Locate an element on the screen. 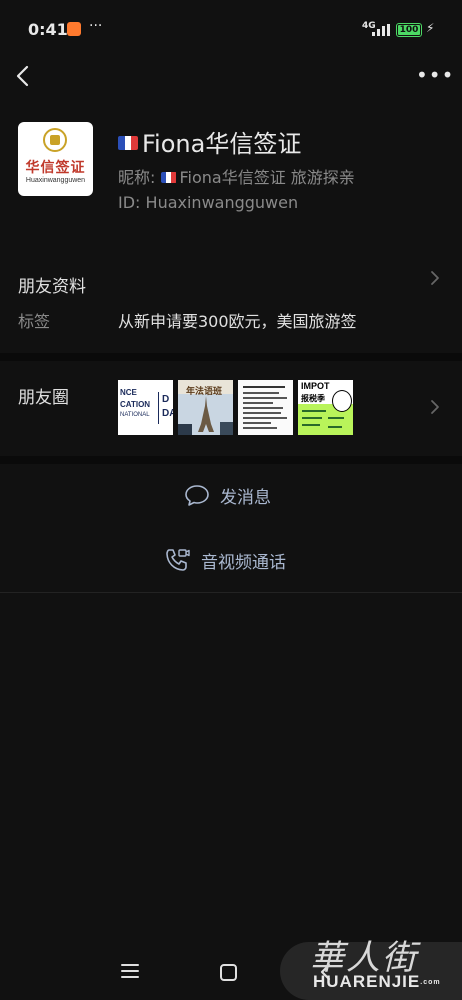 Image resolution: width=462 pixels, height=1000 pixels. avatar-subtitle: Huaxinwangguwen is located at coordinates (55, 180).